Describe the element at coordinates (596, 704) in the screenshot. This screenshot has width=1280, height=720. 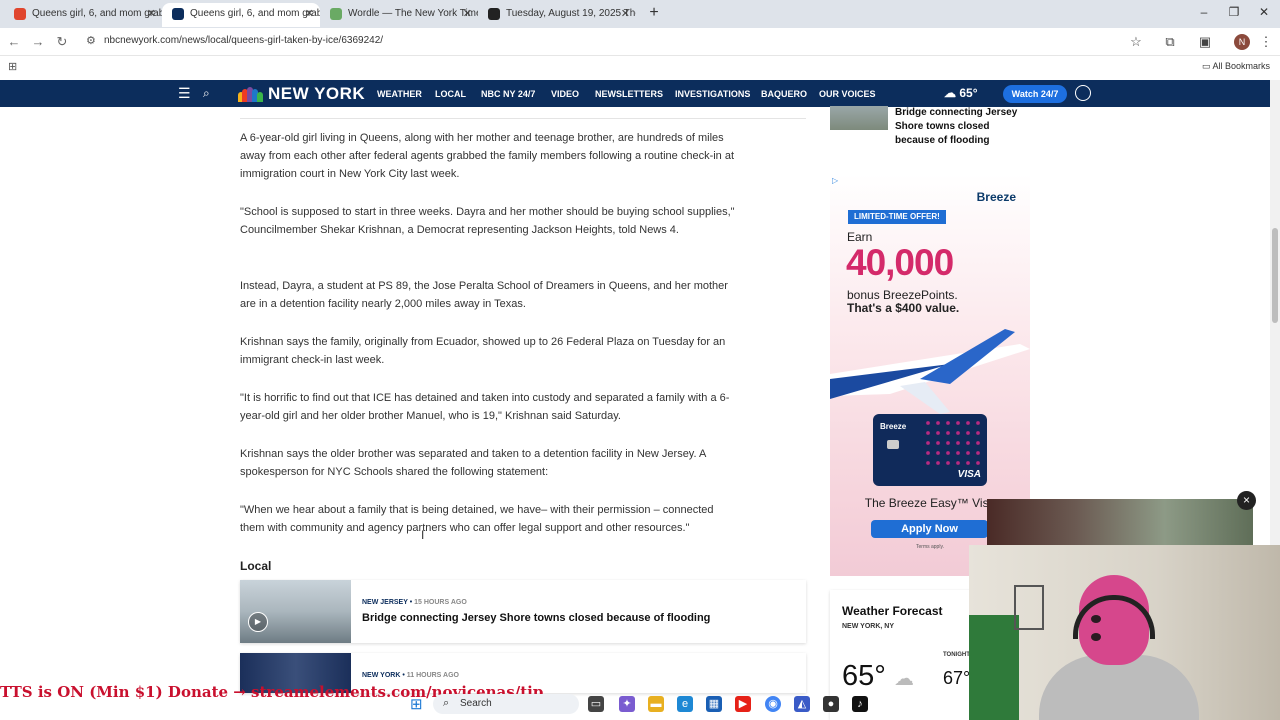
I see `task-view-icon: ▭` at that location.